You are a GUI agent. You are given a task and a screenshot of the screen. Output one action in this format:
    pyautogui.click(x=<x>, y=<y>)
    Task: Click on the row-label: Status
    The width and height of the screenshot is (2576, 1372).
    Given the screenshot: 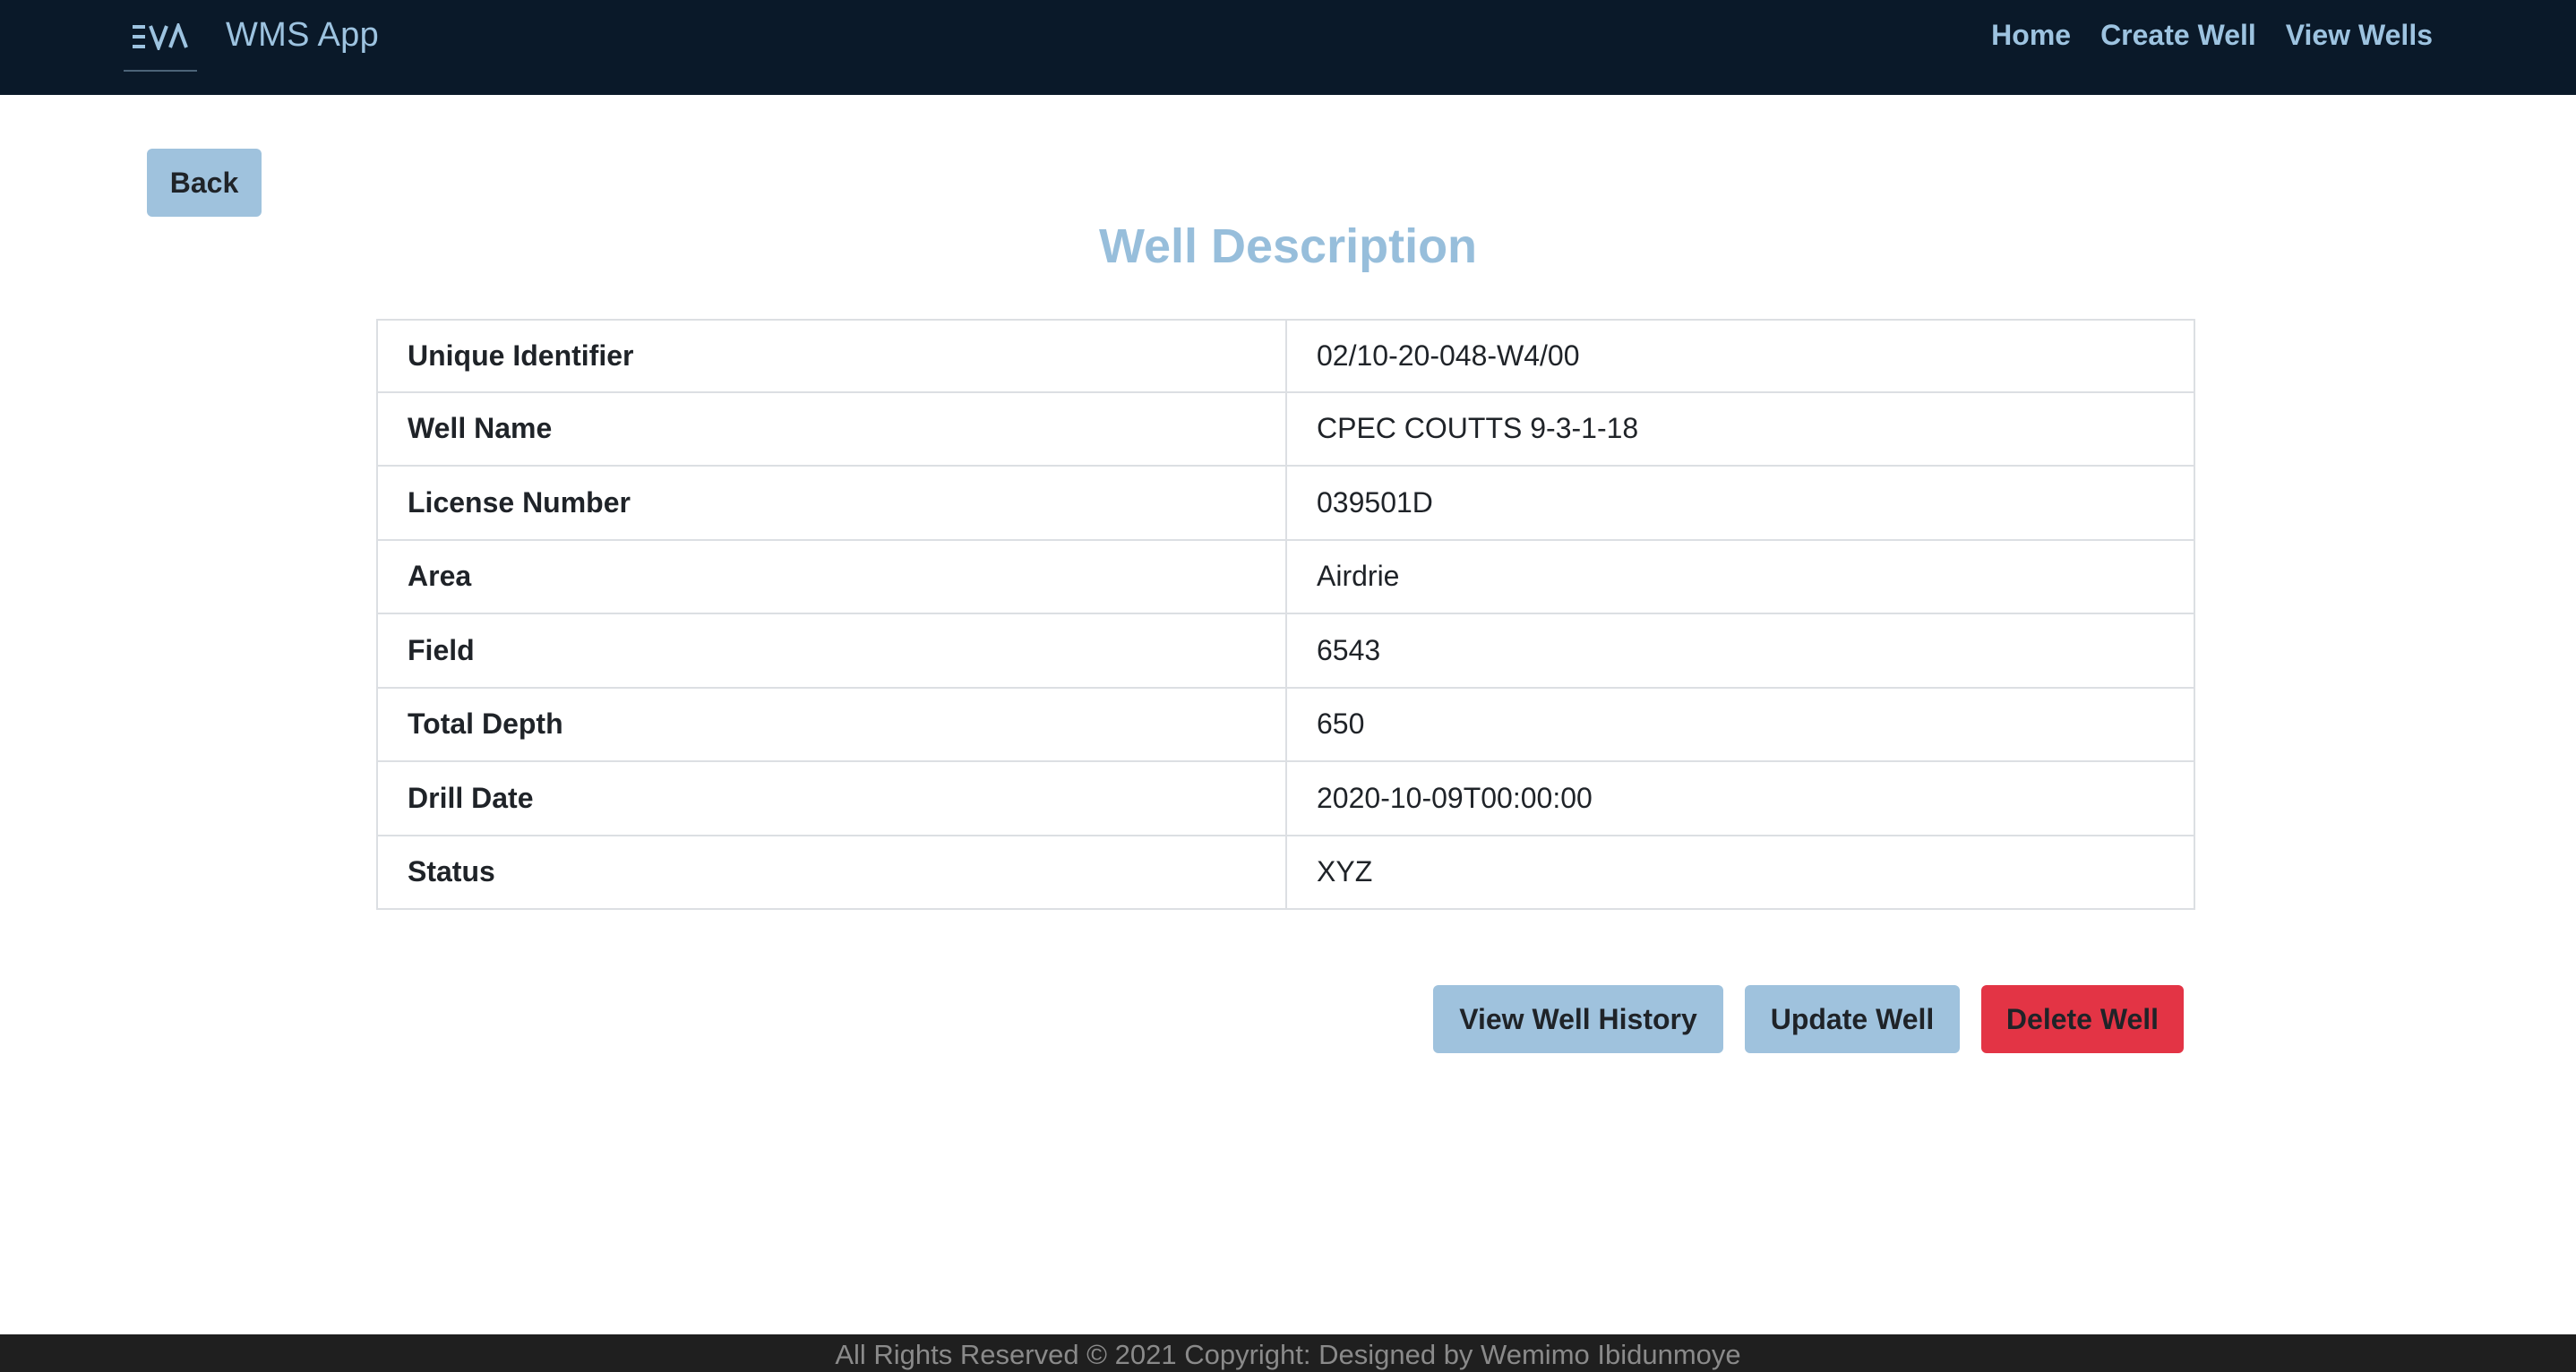 What is the action you would take?
    pyautogui.click(x=830, y=873)
    